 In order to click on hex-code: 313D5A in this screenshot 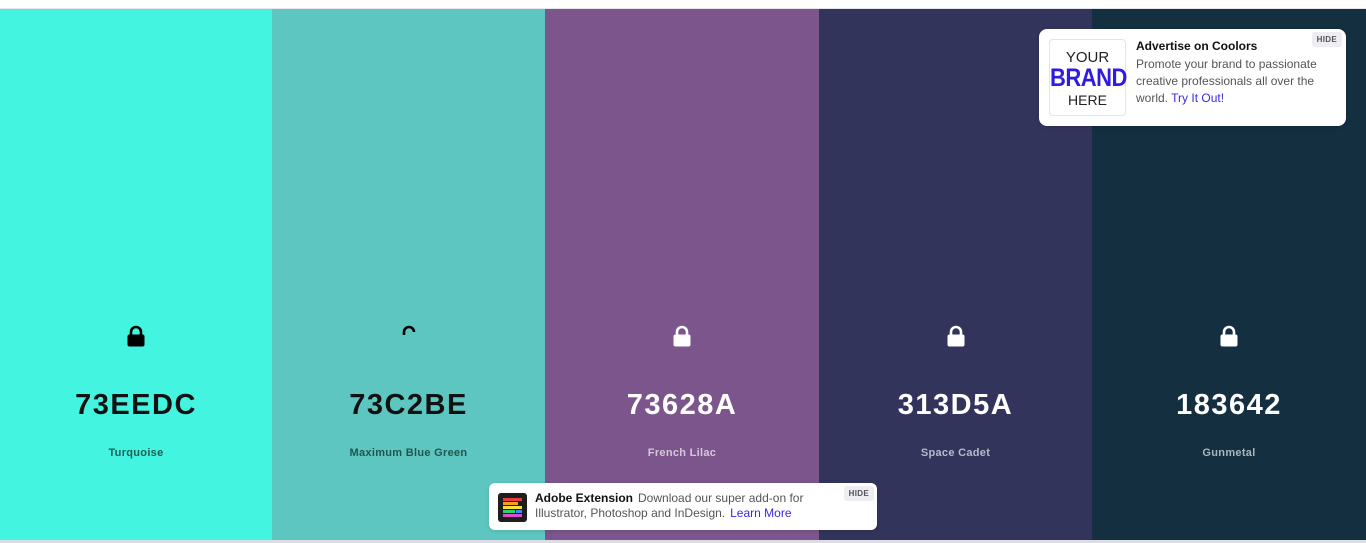, I will do `click(955, 405)`.